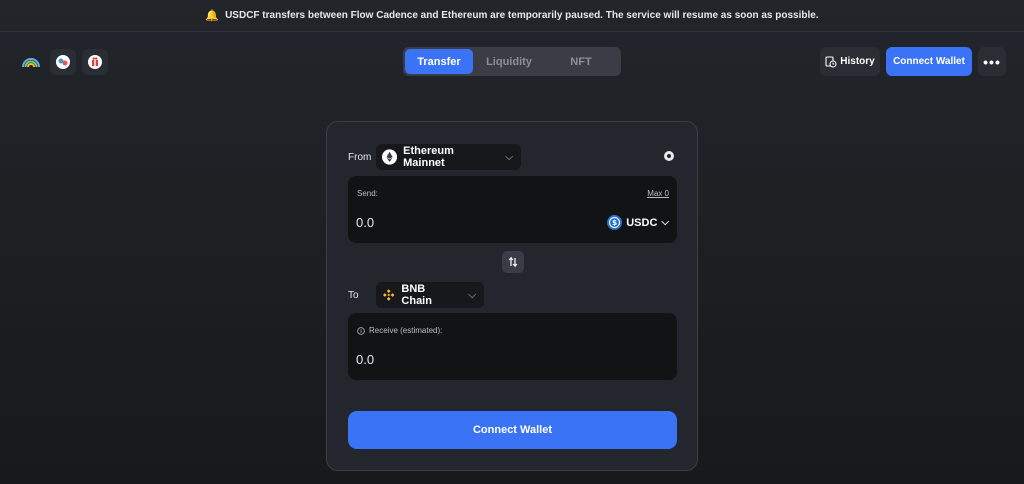 This screenshot has width=1024, height=484. Describe the element at coordinates (831, 61) in the screenshot. I see `history-icon` at that location.